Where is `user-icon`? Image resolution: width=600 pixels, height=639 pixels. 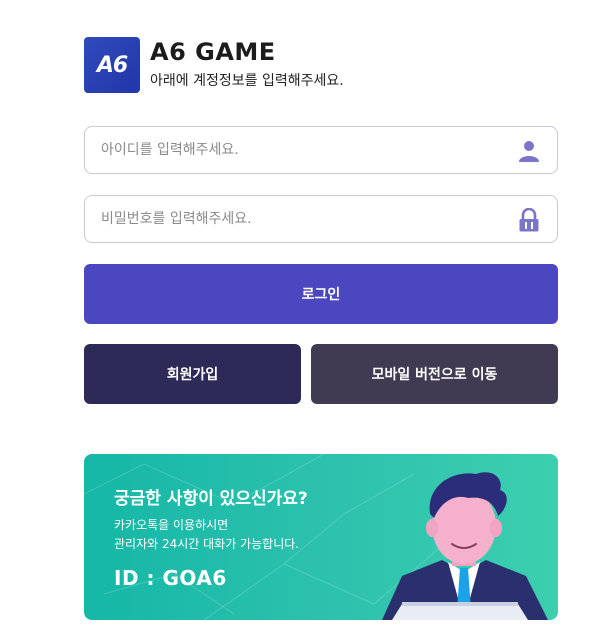
user-icon is located at coordinates (529, 151).